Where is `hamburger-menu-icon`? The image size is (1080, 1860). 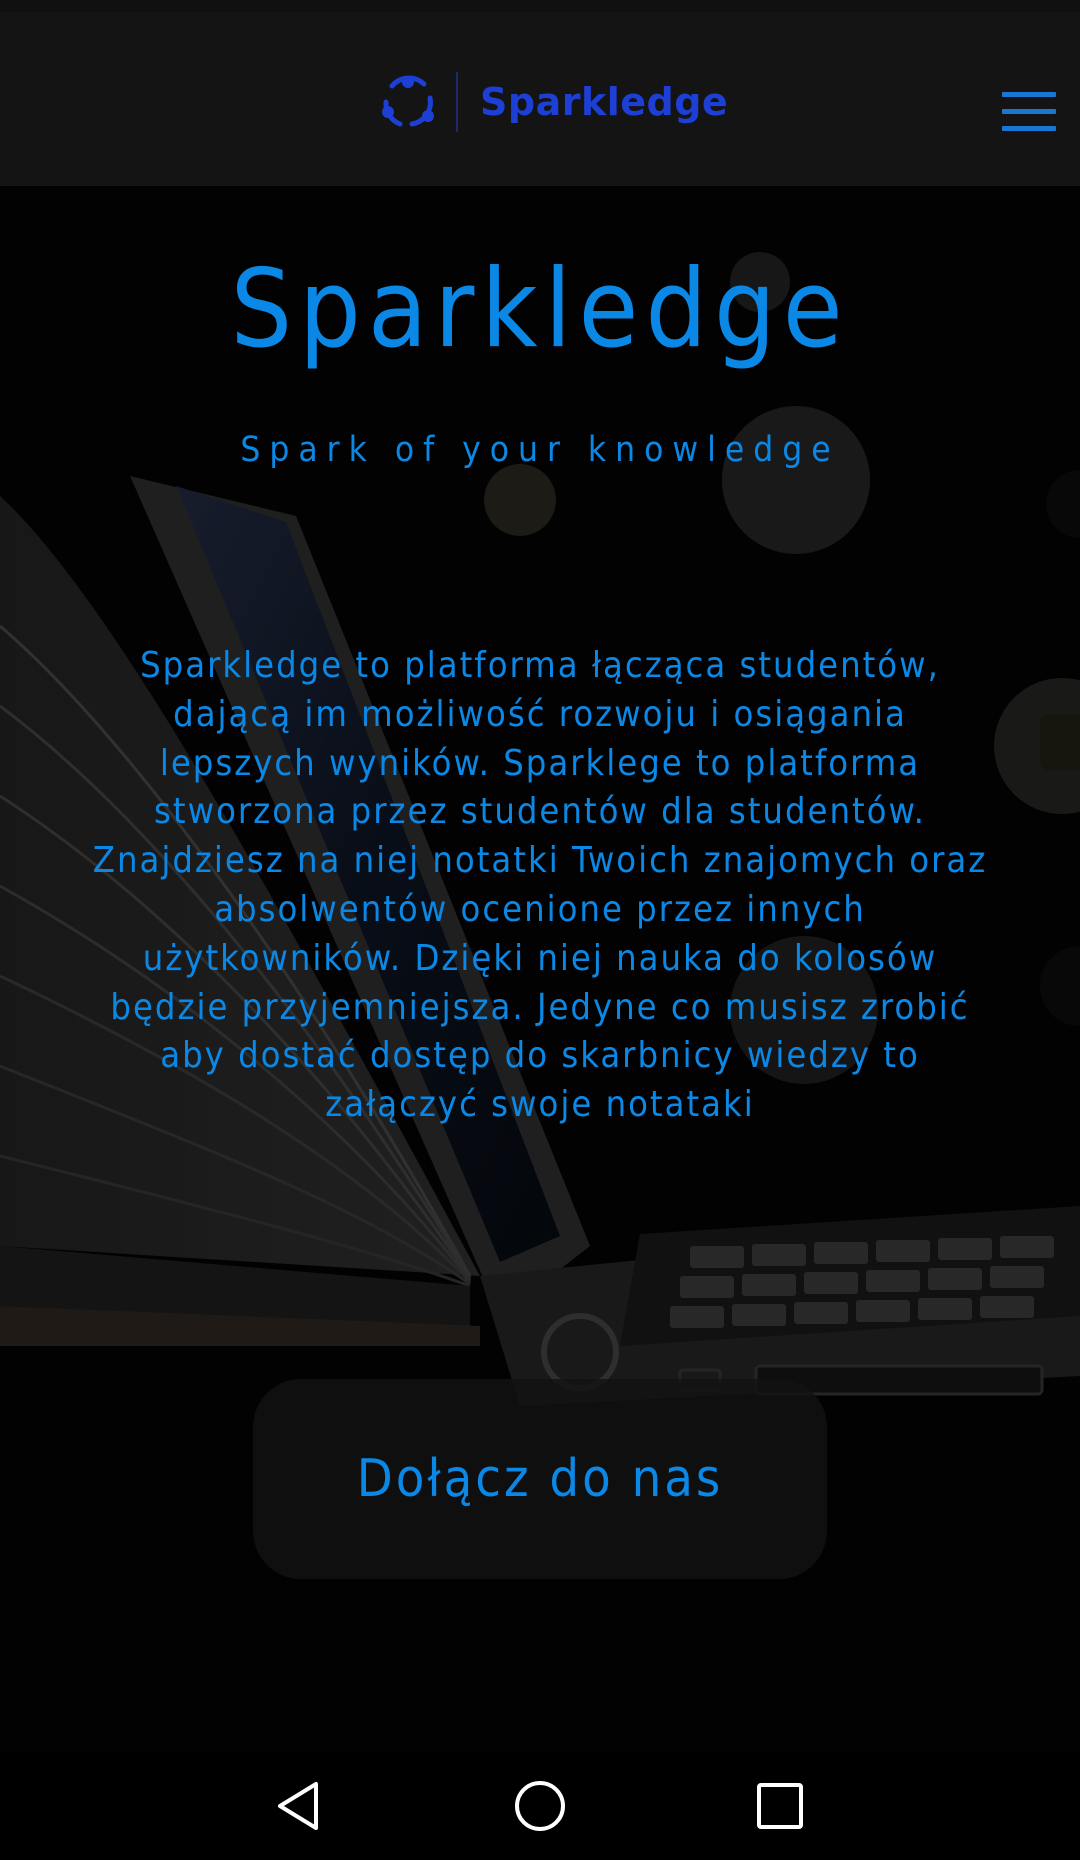
hamburger-menu-icon is located at coordinates (1029, 112).